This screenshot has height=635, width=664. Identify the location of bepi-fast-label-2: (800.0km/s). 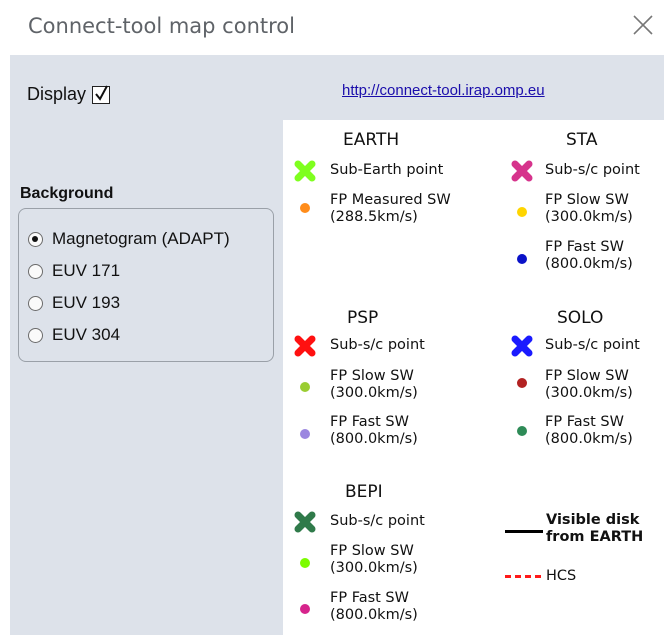
(374, 615).